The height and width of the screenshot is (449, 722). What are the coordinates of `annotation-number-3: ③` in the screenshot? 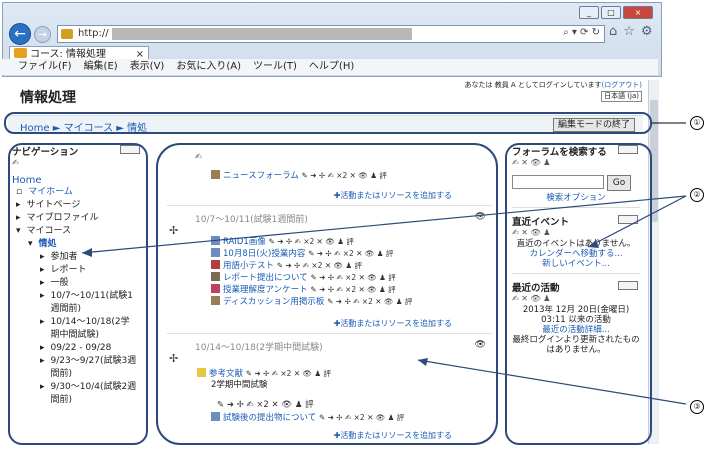 It's located at (697, 407).